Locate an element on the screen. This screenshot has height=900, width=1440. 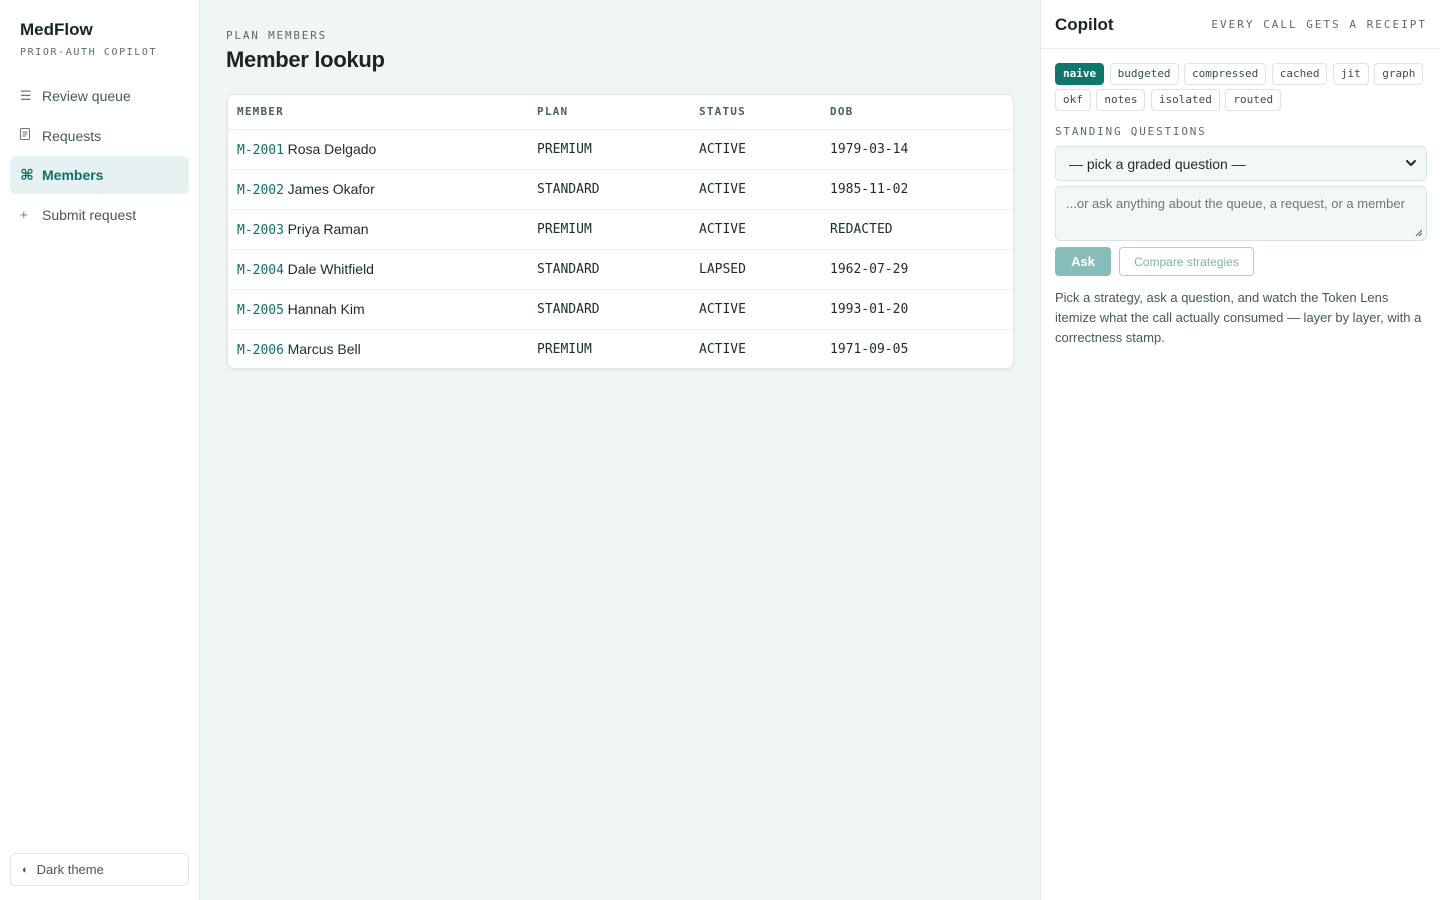
member-cell: M-2003 Priya Raman is located at coordinates (378, 229).